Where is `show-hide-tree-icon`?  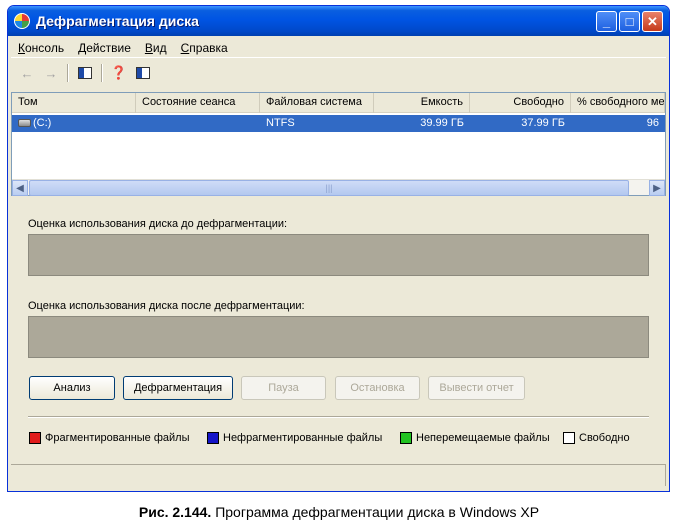 show-hide-tree-icon is located at coordinates (85, 73).